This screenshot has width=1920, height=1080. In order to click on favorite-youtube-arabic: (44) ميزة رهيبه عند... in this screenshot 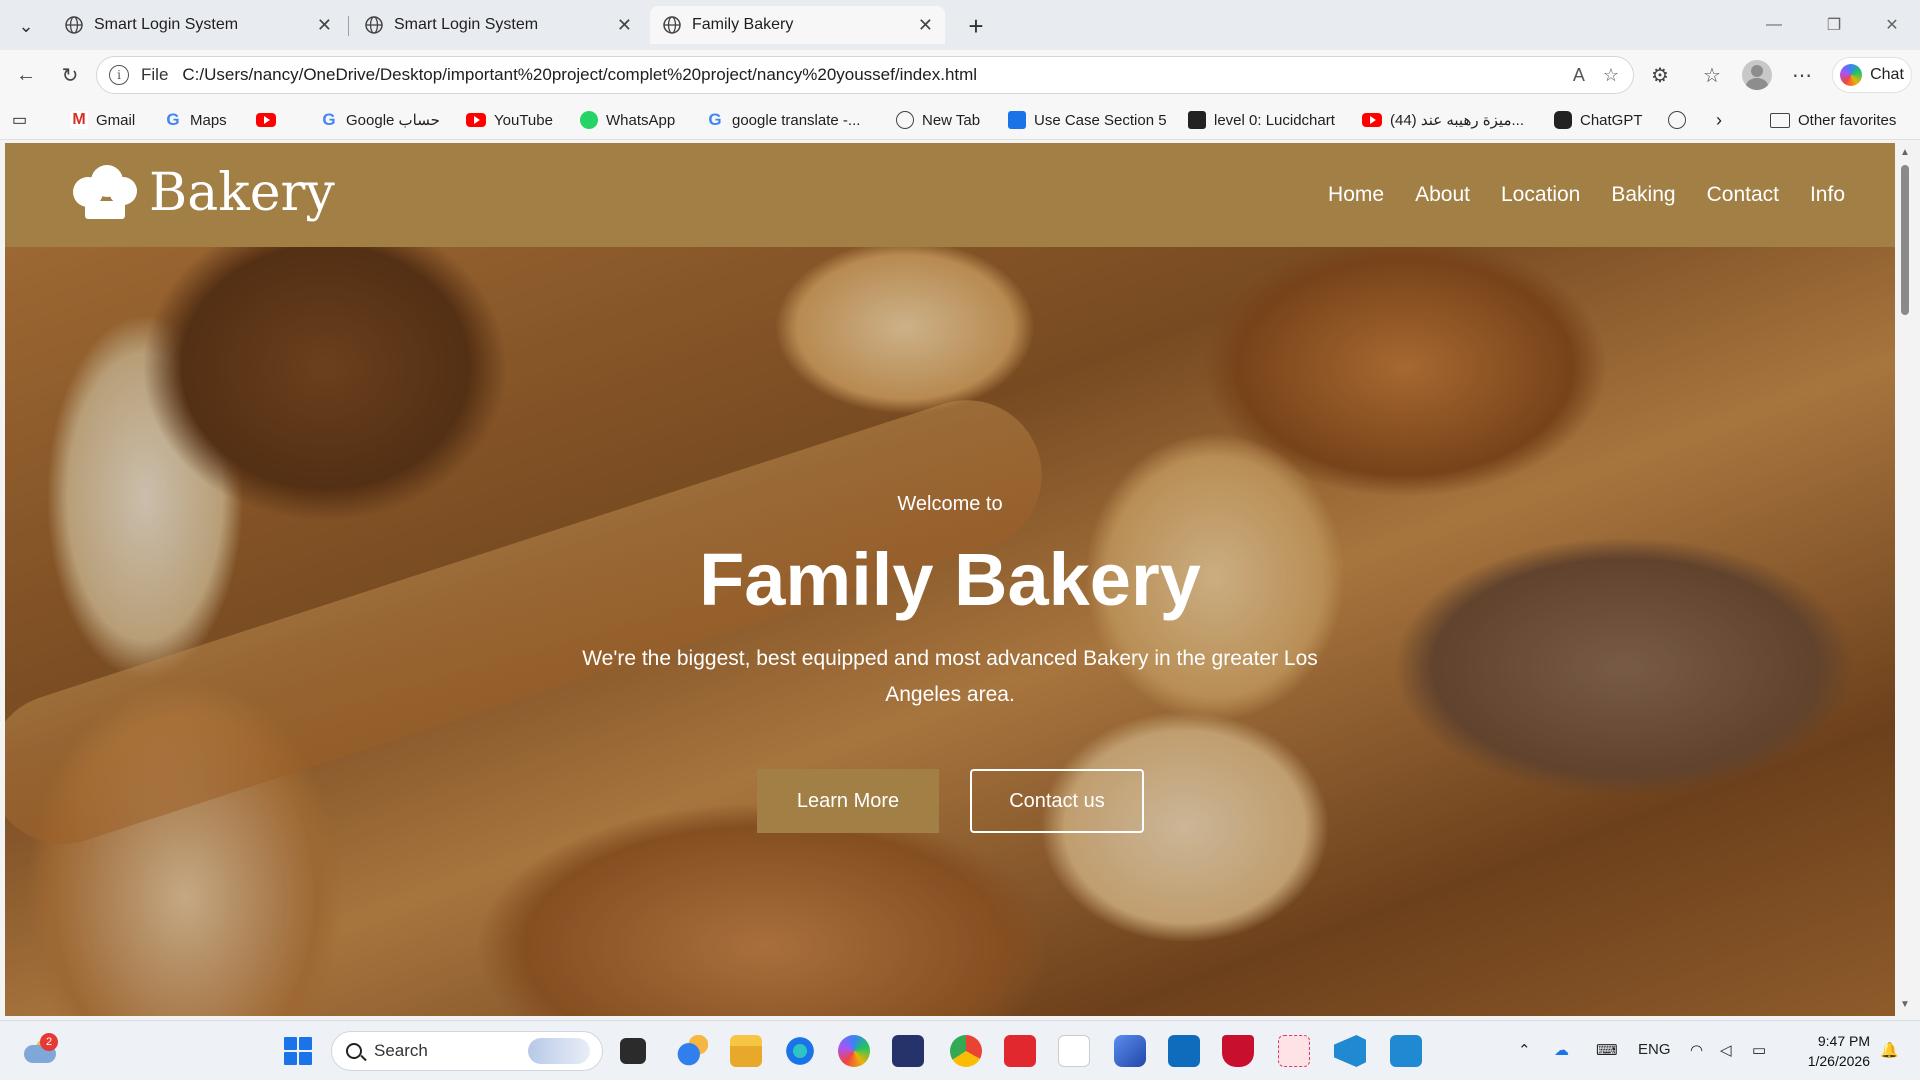, I will do `click(1443, 120)`.